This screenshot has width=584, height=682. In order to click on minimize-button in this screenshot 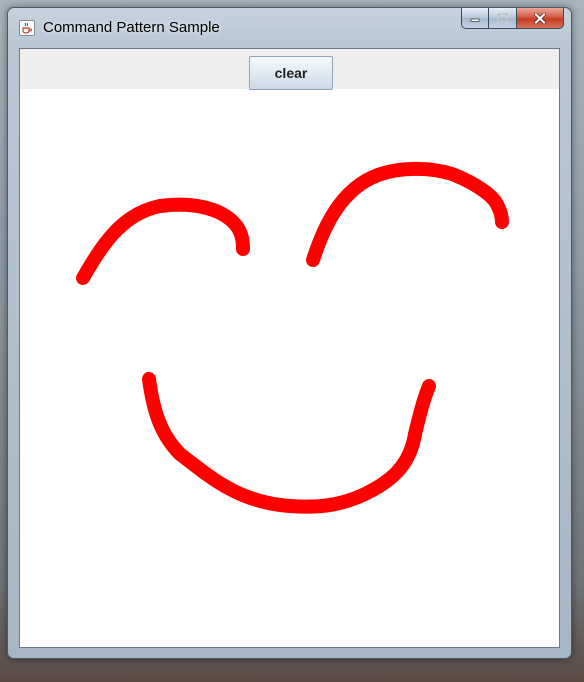, I will do `click(475, 18)`.